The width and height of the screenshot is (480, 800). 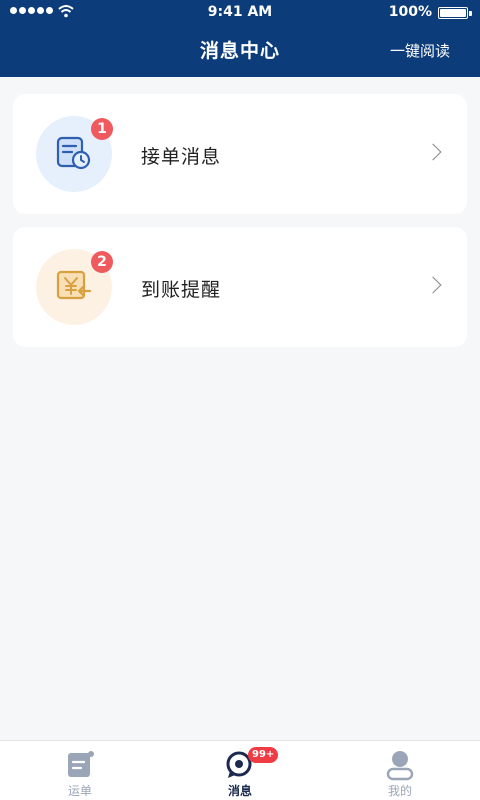 I want to click on message-item-label: 到账提醒, so click(x=181, y=290).